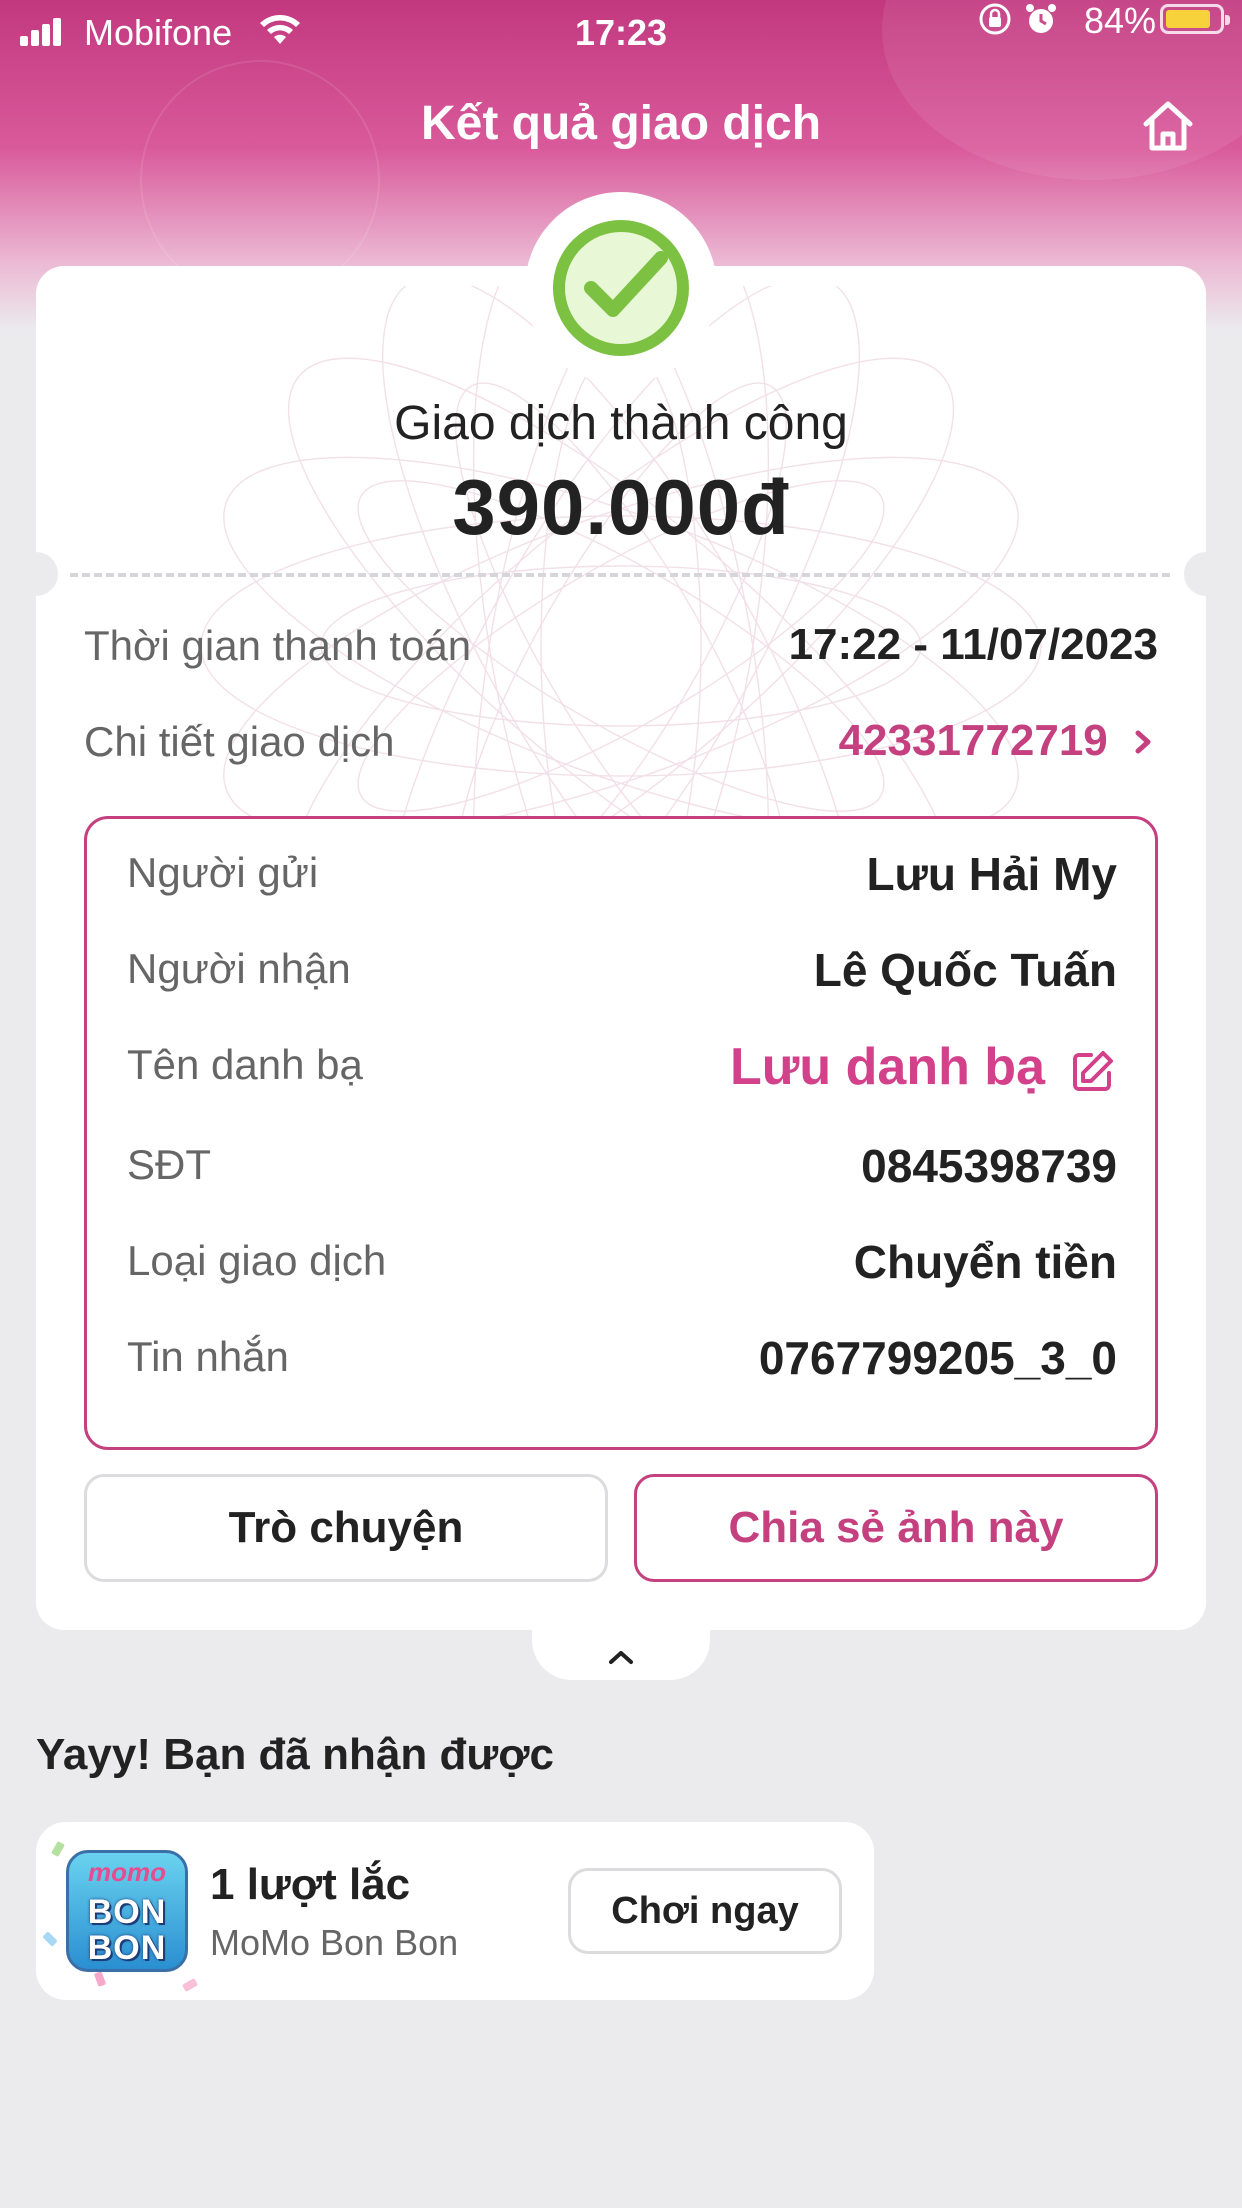 The height and width of the screenshot is (2208, 1242). What do you see at coordinates (239, 968) in the screenshot?
I see `receiver-label: Người nhận` at bounding box center [239, 968].